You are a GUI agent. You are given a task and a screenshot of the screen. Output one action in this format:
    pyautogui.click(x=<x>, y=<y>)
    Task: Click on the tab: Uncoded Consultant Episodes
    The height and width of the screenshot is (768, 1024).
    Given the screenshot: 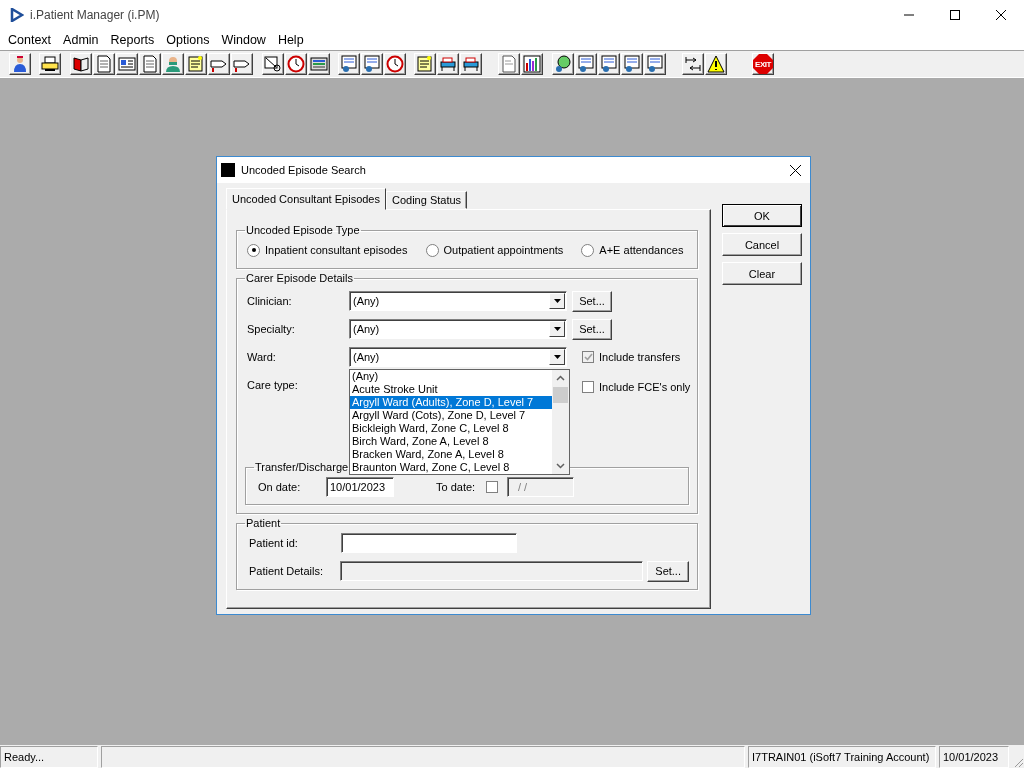 What is the action you would take?
    pyautogui.click(x=306, y=199)
    